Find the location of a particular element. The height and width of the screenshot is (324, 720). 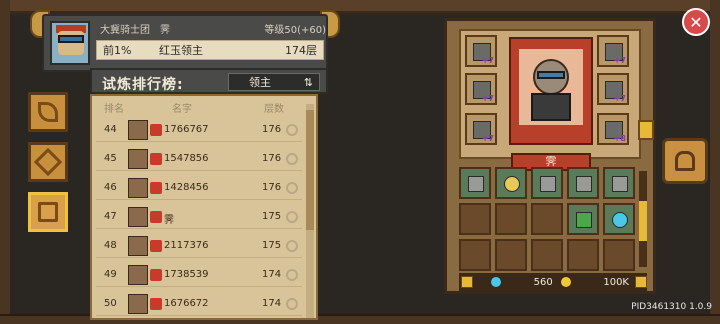

bag-slot-potion is located at coordinates (583, 219).